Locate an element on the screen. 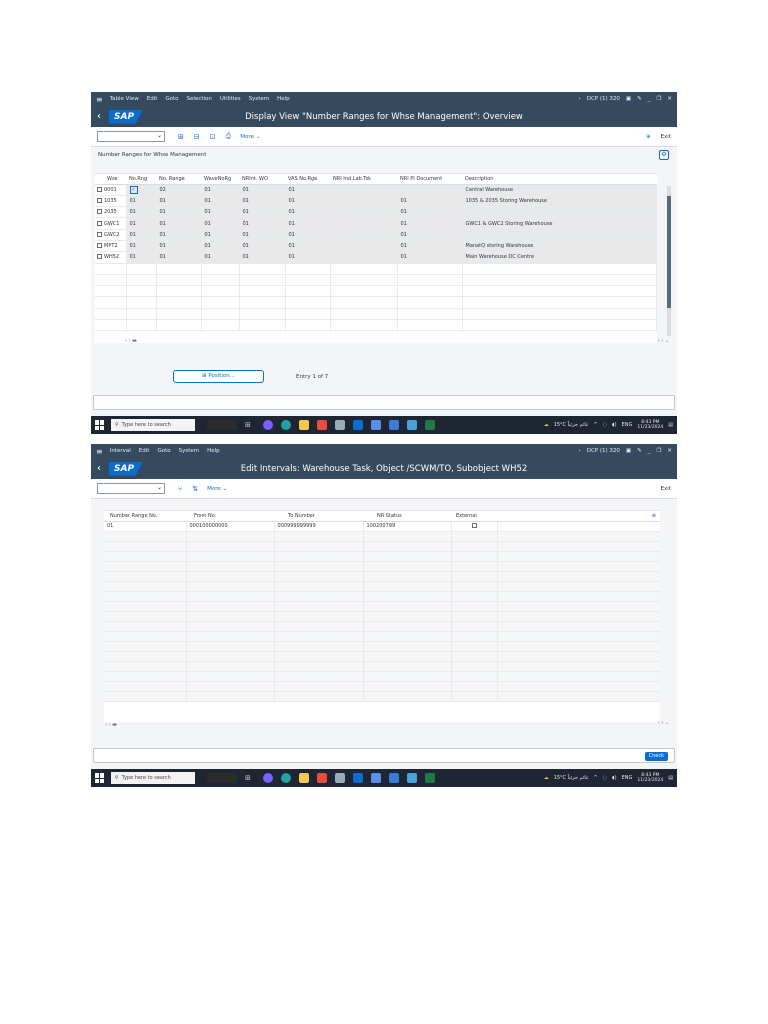 Image resolution: width=768 pixels, height=1024 pixels. menu-item-table-view: Table View is located at coordinates (124, 99).